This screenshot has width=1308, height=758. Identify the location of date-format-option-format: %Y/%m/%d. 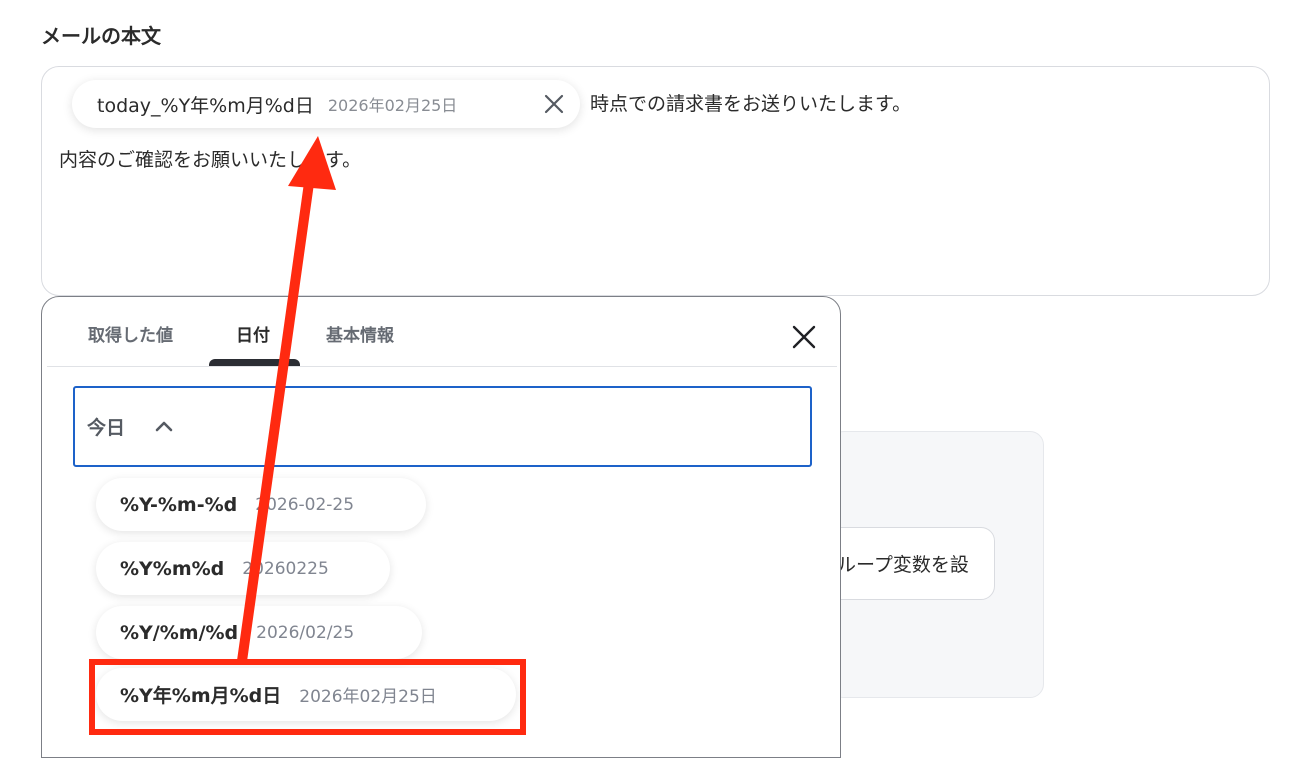
(179, 632).